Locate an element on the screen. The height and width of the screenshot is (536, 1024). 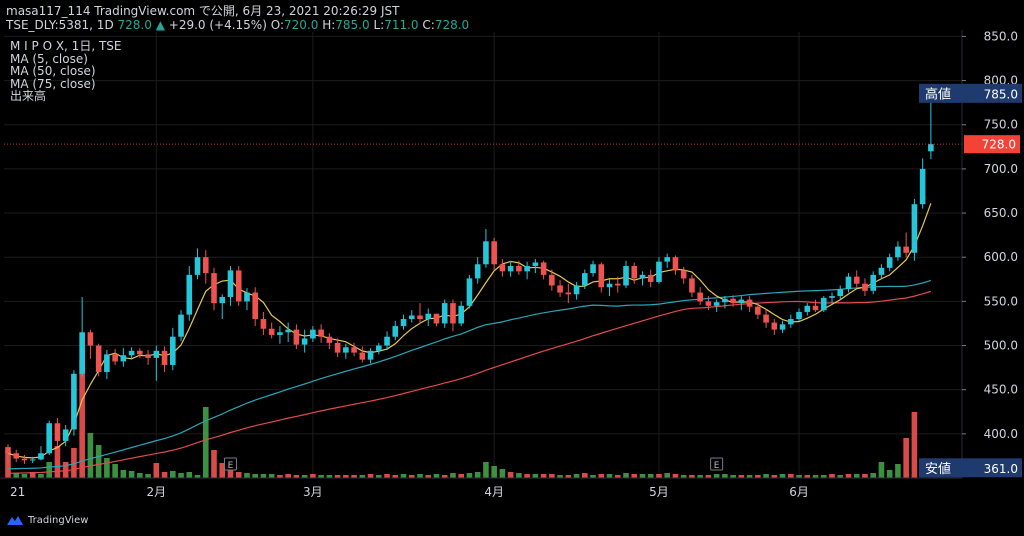
price-axis-label: 650.0 is located at coordinates (1001, 213).